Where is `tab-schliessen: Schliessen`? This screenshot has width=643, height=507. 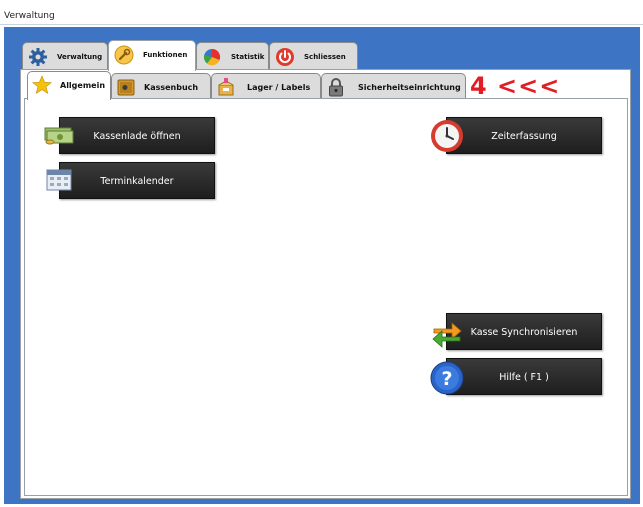 tab-schliessen: Schliessen is located at coordinates (313, 56).